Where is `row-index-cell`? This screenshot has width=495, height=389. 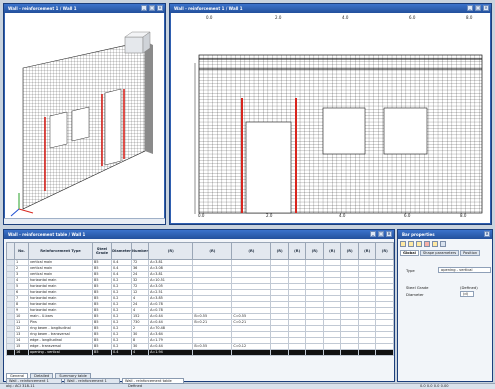 row-index-cell is located at coordinates (10, 352).